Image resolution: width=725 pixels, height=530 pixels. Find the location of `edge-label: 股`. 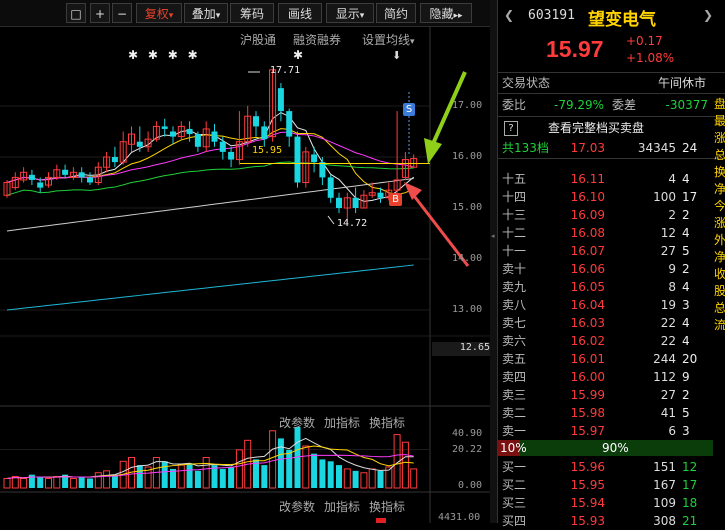

edge-label: 股 is located at coordinates (719, 291).